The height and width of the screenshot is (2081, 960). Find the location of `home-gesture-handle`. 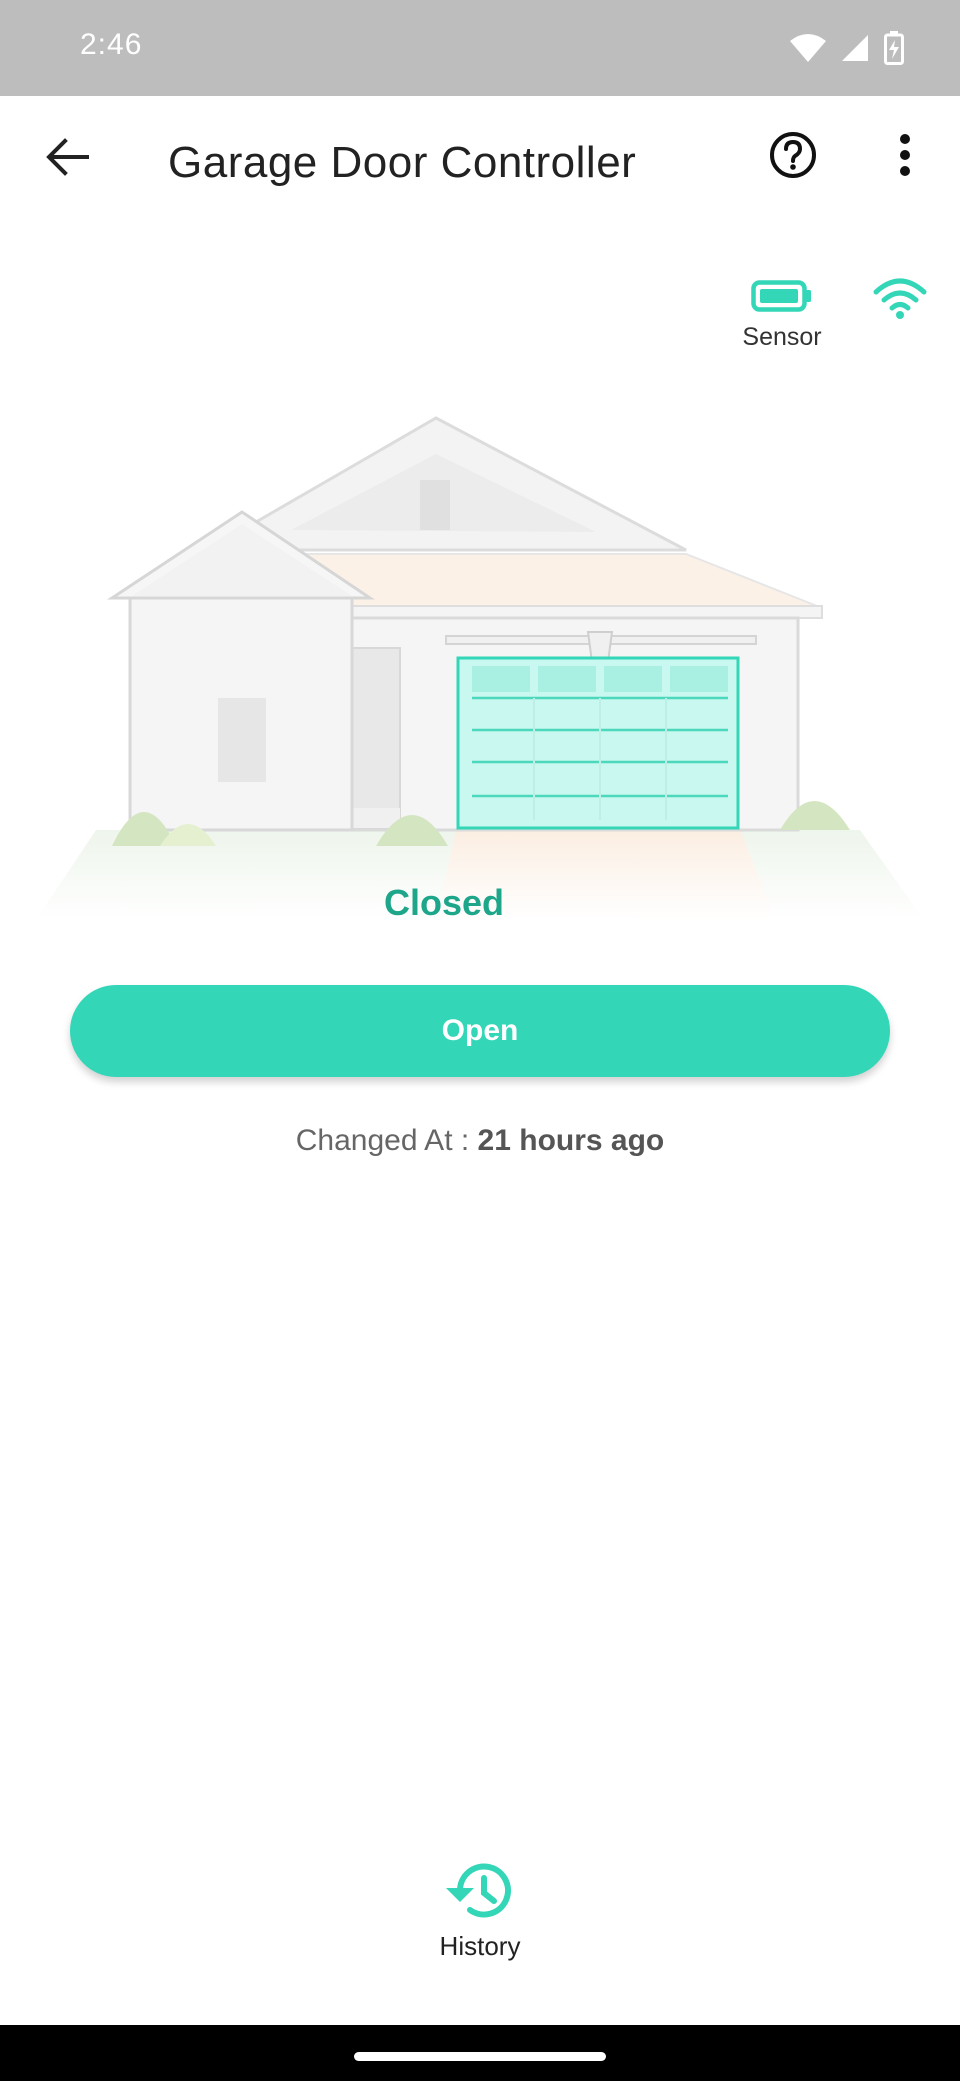

home-gesture-handle is located at coordinates (480, 2056).